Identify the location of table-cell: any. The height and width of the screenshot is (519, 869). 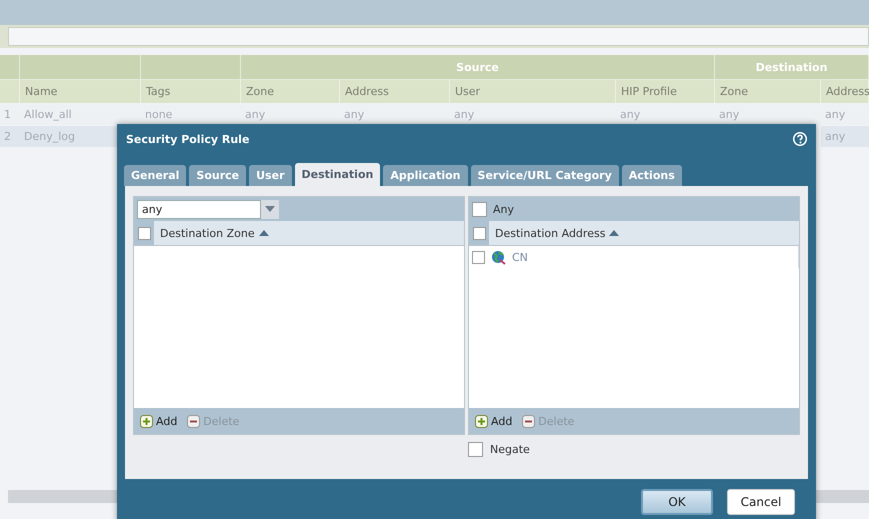
(845, 136).